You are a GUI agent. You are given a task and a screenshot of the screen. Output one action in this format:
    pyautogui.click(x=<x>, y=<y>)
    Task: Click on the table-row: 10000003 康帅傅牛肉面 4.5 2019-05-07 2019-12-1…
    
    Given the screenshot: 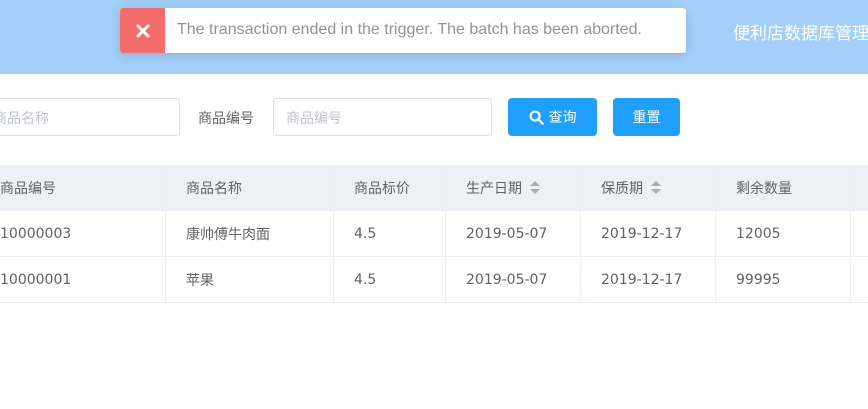 What is the action you would take?
    pyautogui.click(x=434, y=234)
    